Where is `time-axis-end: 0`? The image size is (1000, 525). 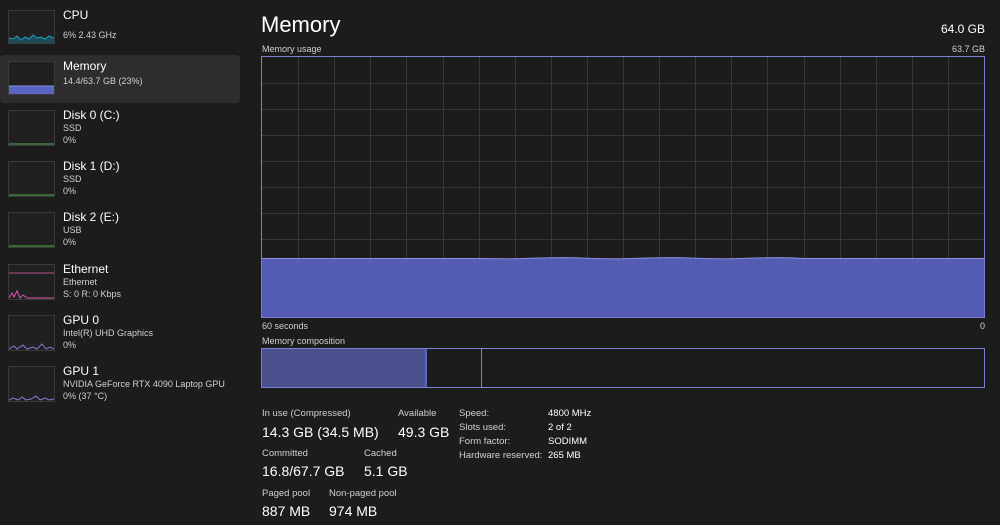 time-axis-end: 0 is located at coordinates (982, 326).